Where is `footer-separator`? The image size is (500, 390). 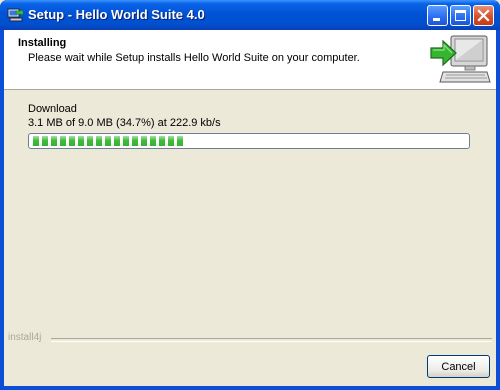 footer-separator is located at coordinates (271, 340).